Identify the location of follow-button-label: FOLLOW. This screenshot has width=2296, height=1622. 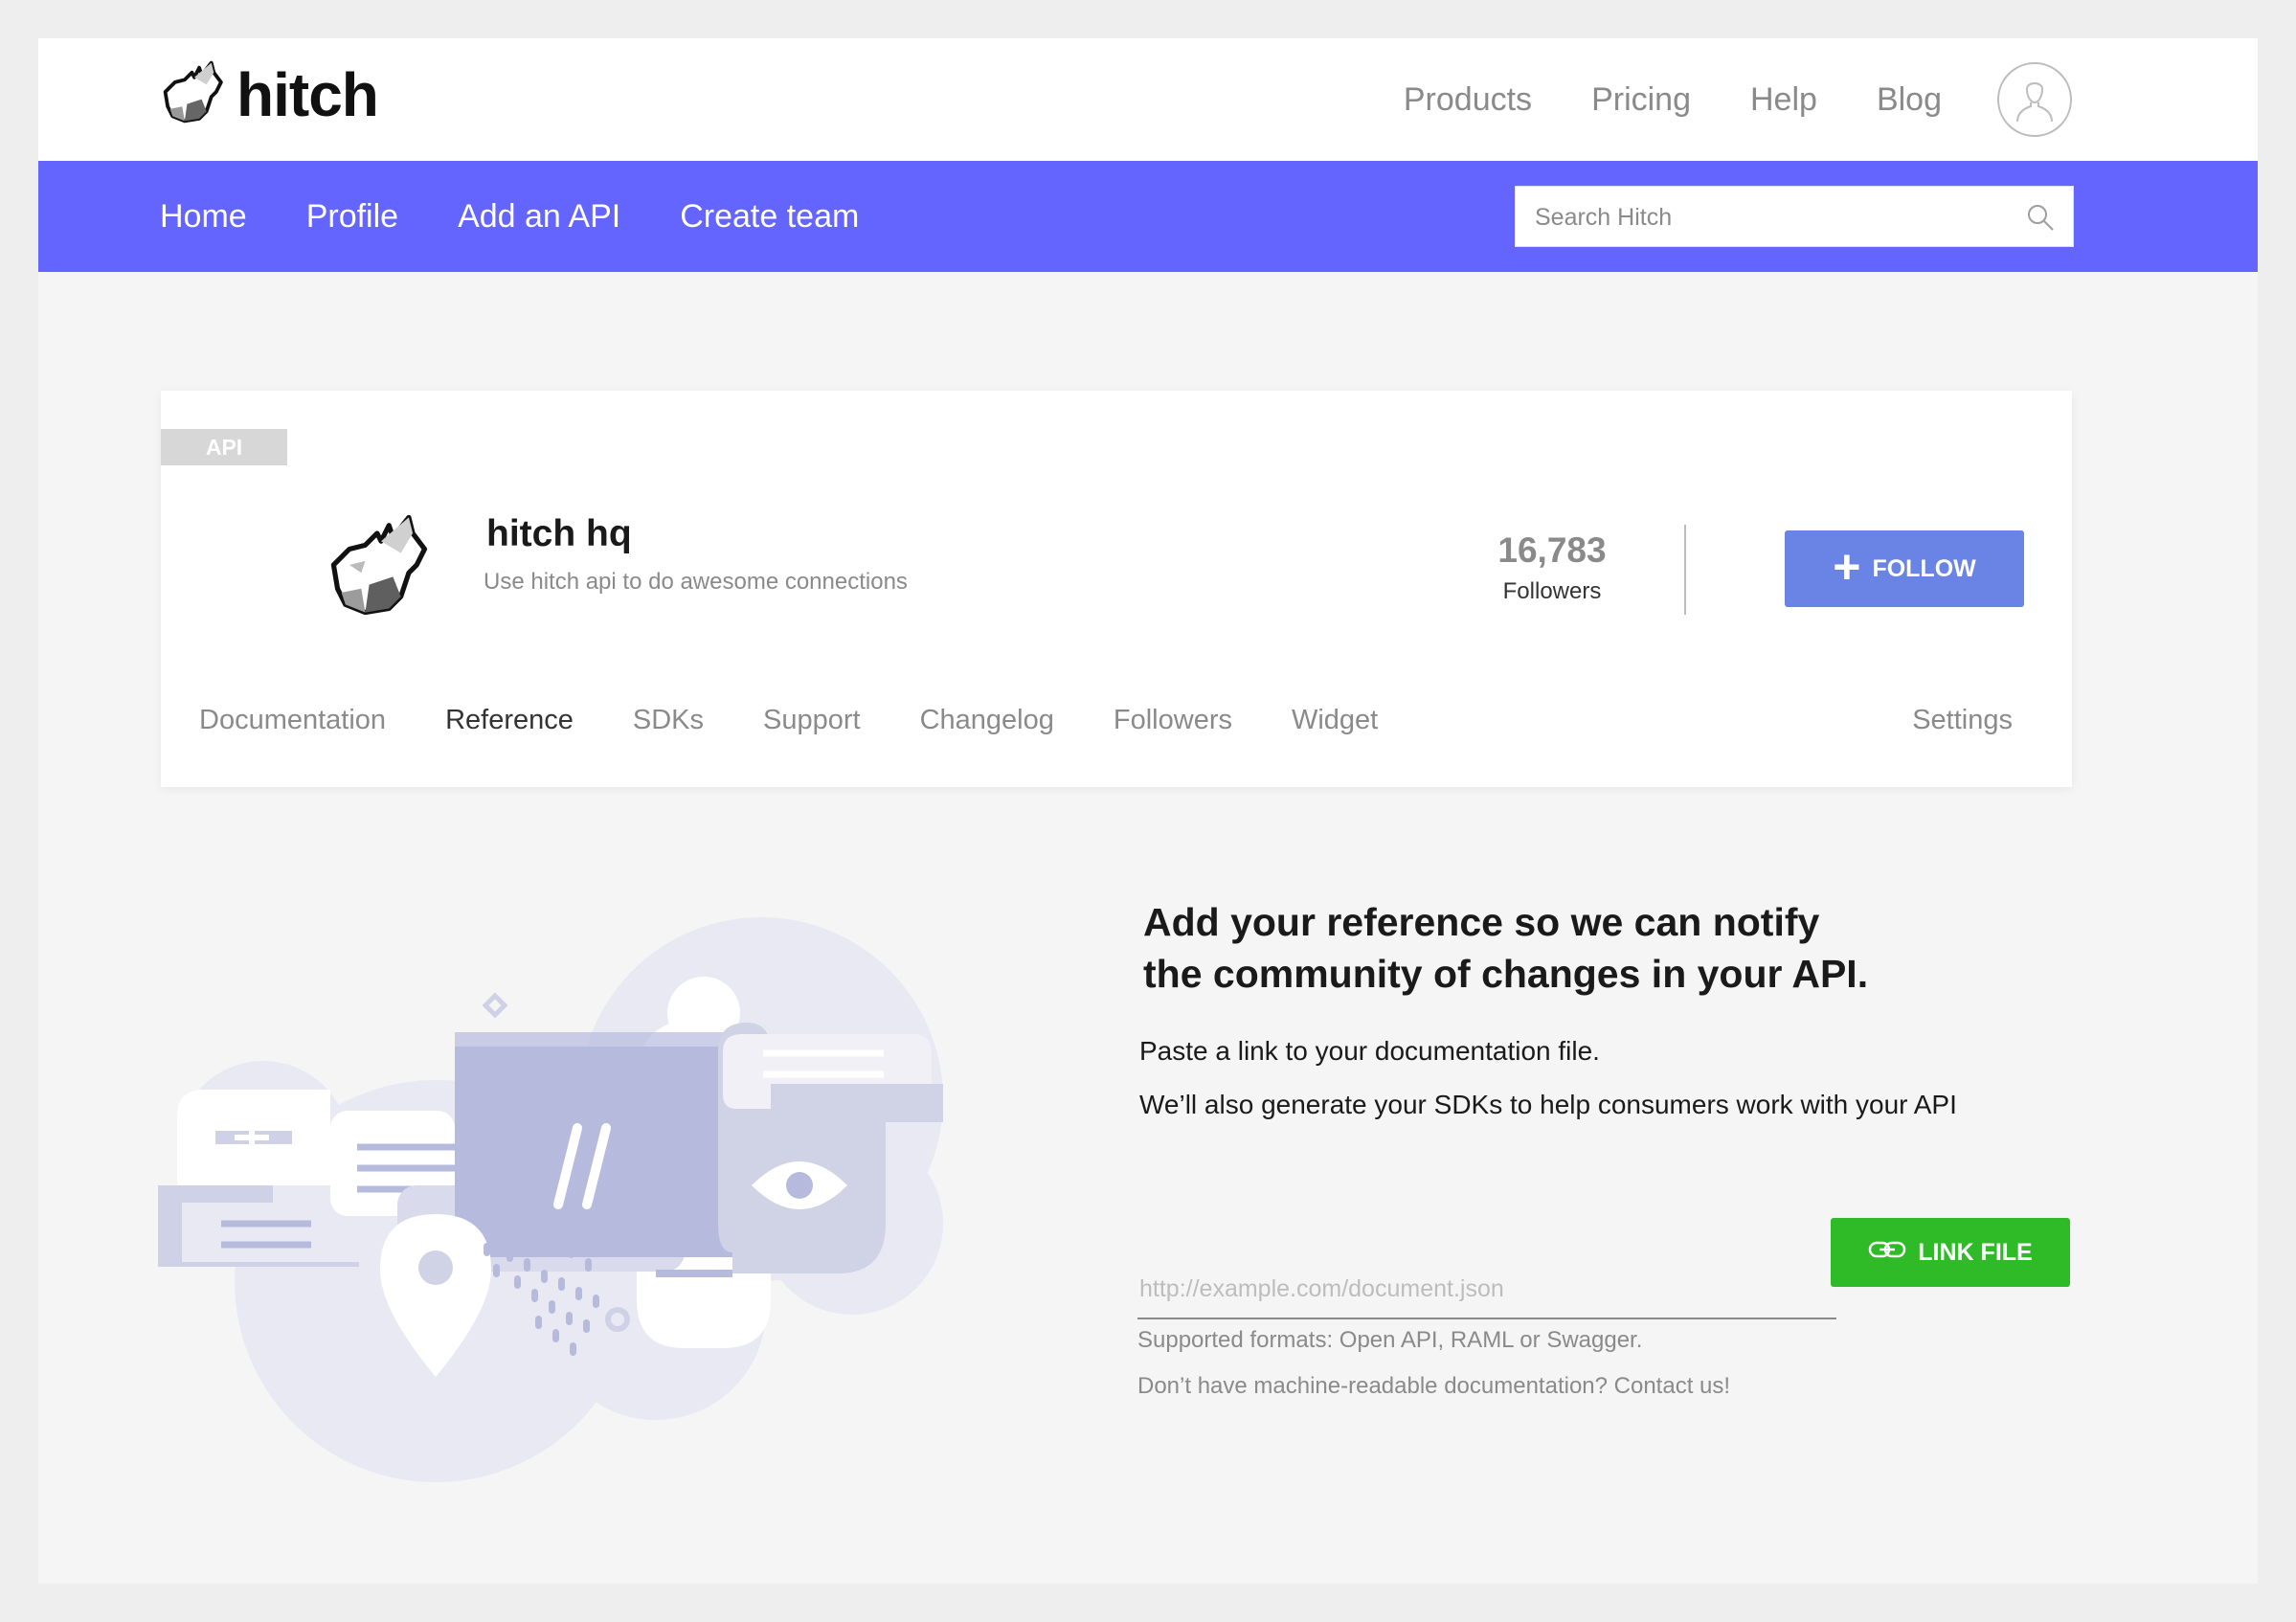
(1924, 568).